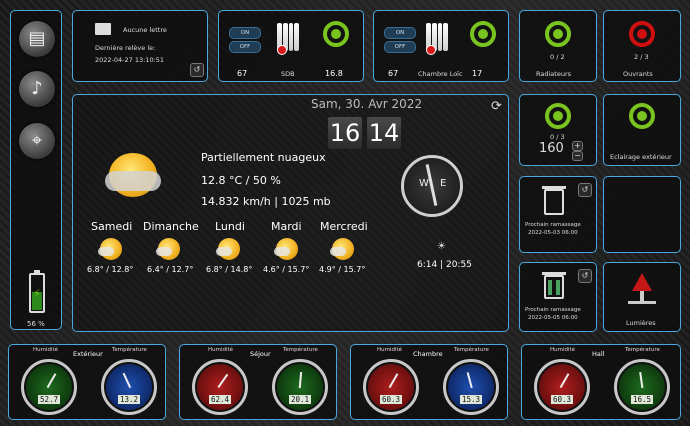 Image resolution: width=690 pixels, height=426 pixels. Describe the element at coordinates (49, 387) in the screenshot. I see `humidity-gauge: 52.7` at that location.